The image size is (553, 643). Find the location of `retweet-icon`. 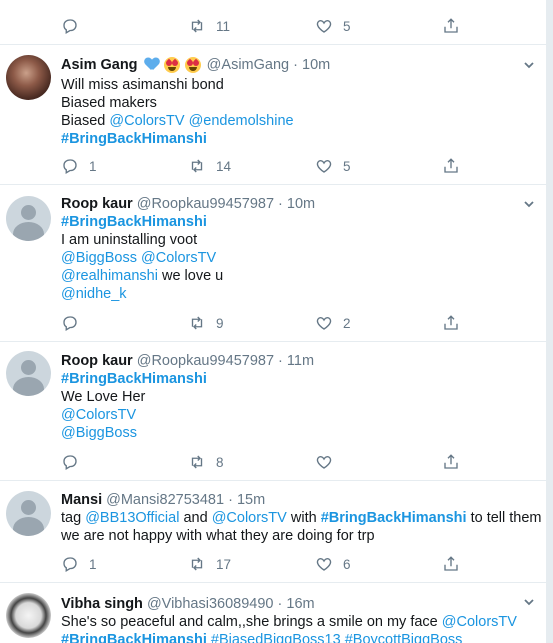

retweet-icon is located at coordinates (197, 564).